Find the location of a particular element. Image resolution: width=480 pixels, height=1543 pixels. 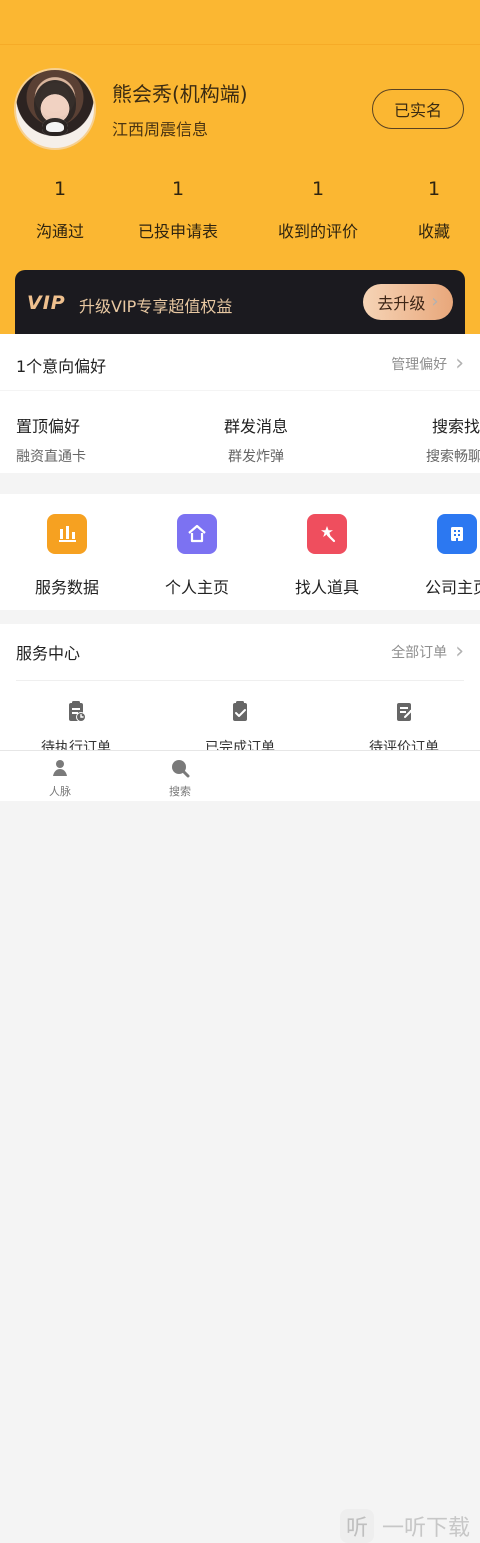

vip-badge: VIP is located at coordinates (46, 303).